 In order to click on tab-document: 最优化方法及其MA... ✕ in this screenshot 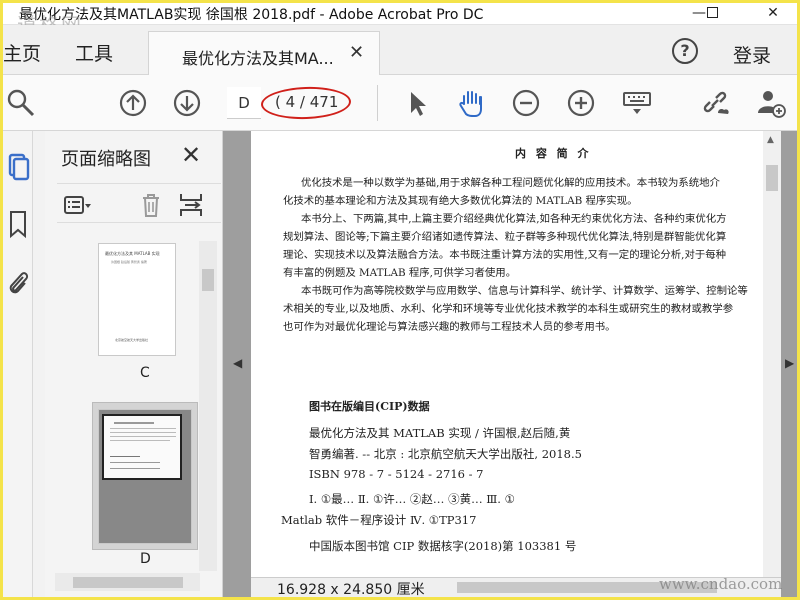, I will do `click(264, 53)`.